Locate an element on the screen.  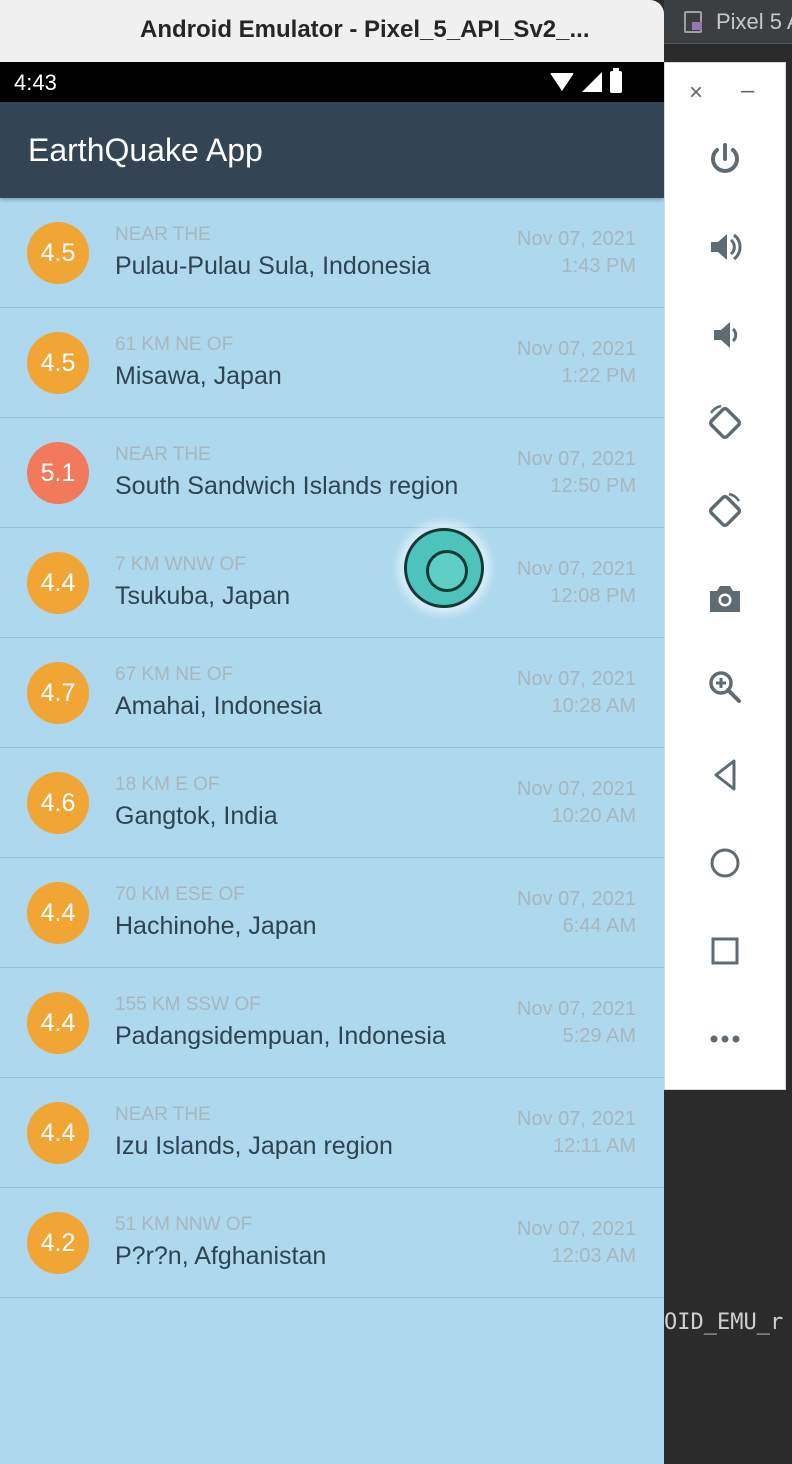
minimize-button: – is located at coordinates (747, 91).